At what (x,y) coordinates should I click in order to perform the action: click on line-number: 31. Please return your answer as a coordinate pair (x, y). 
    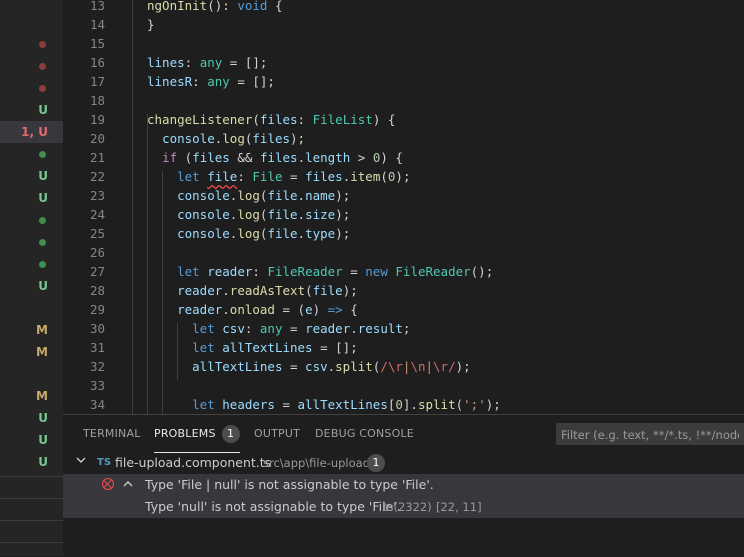
    Looking at the image, I should click on (97, 347).